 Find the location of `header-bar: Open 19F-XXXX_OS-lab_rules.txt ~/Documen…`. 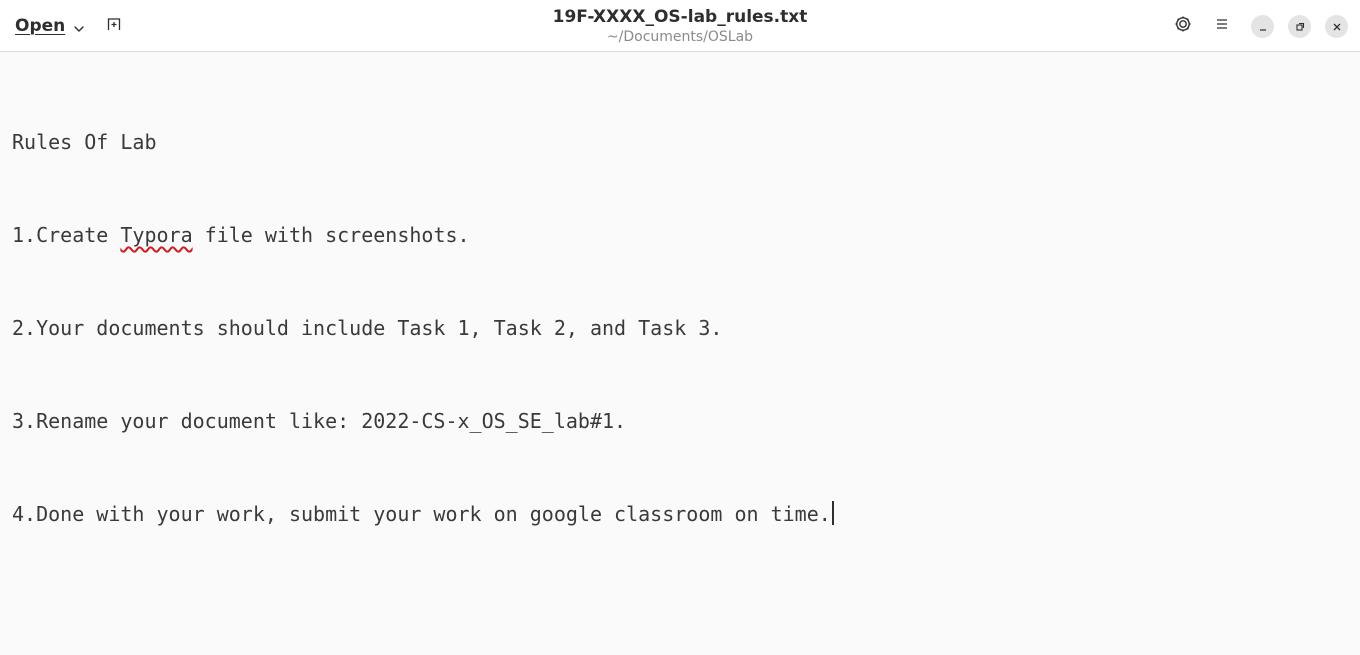

header-bar: Open 19F-XXXX_OS-lab_rules.txt ~/Documen… is located at coordinates (680, 26).